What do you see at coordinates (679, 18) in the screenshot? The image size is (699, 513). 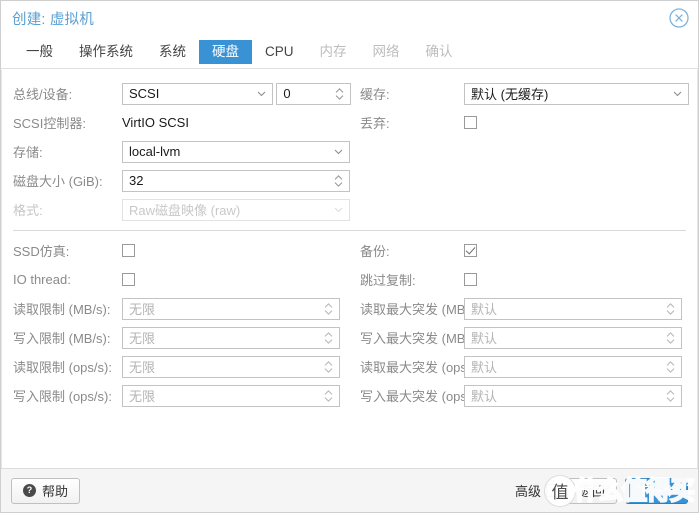 I see `close-icon` at bounding box center [679, 18].